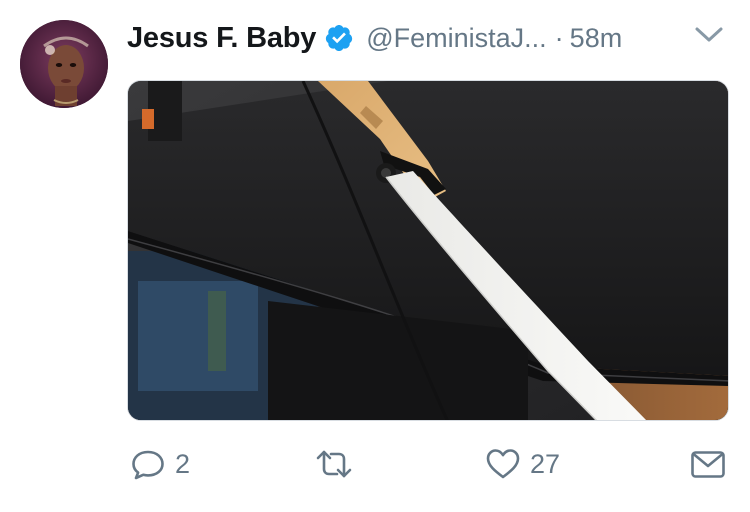  Describe the element at coordinates (334, 464) in the screenshot. I see `retweet-icon` at that location.